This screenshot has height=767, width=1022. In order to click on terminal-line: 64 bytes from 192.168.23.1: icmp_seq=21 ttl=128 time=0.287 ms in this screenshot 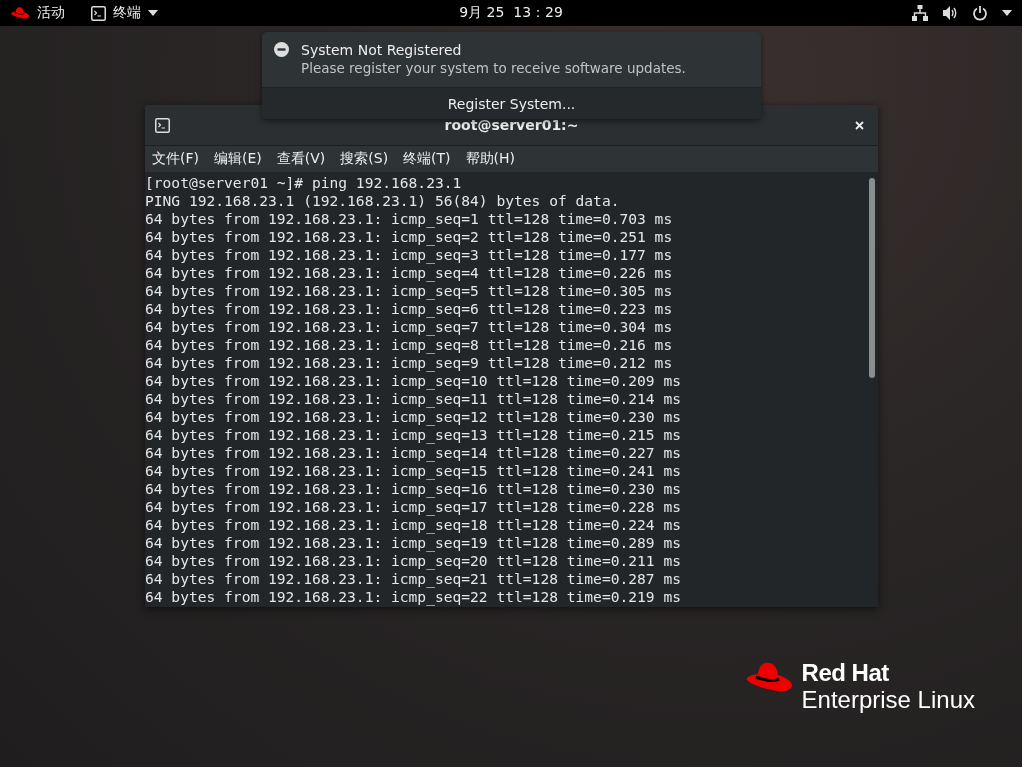, I will do `click(413, 579)`.